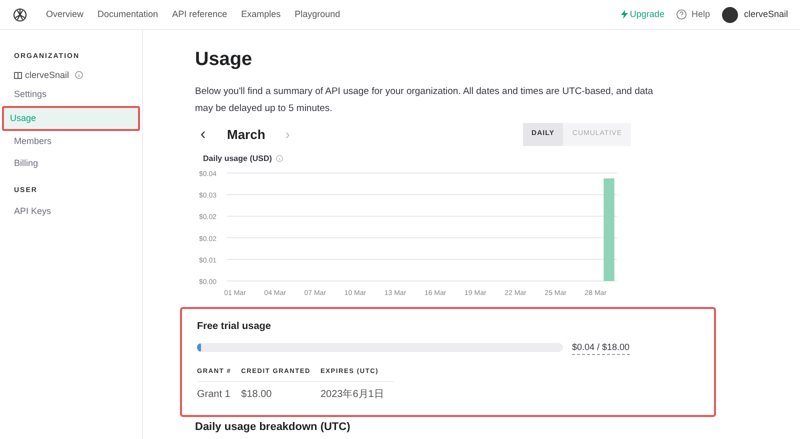 This screenshot has width=800, height=439. What do you see at coordinates (693, 15) in the screenshot?
I see `help-link: Help` at bounding box center [693, 15].